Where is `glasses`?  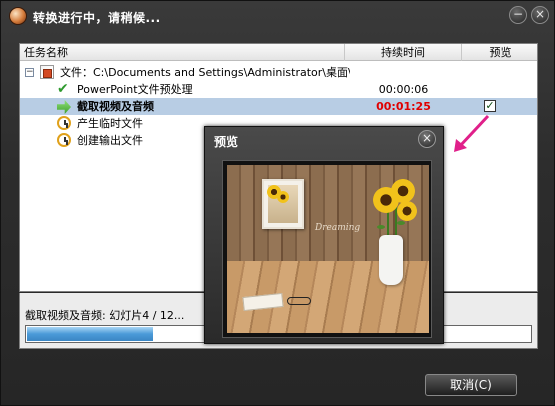 glasses is located at coordinates (299, 301).